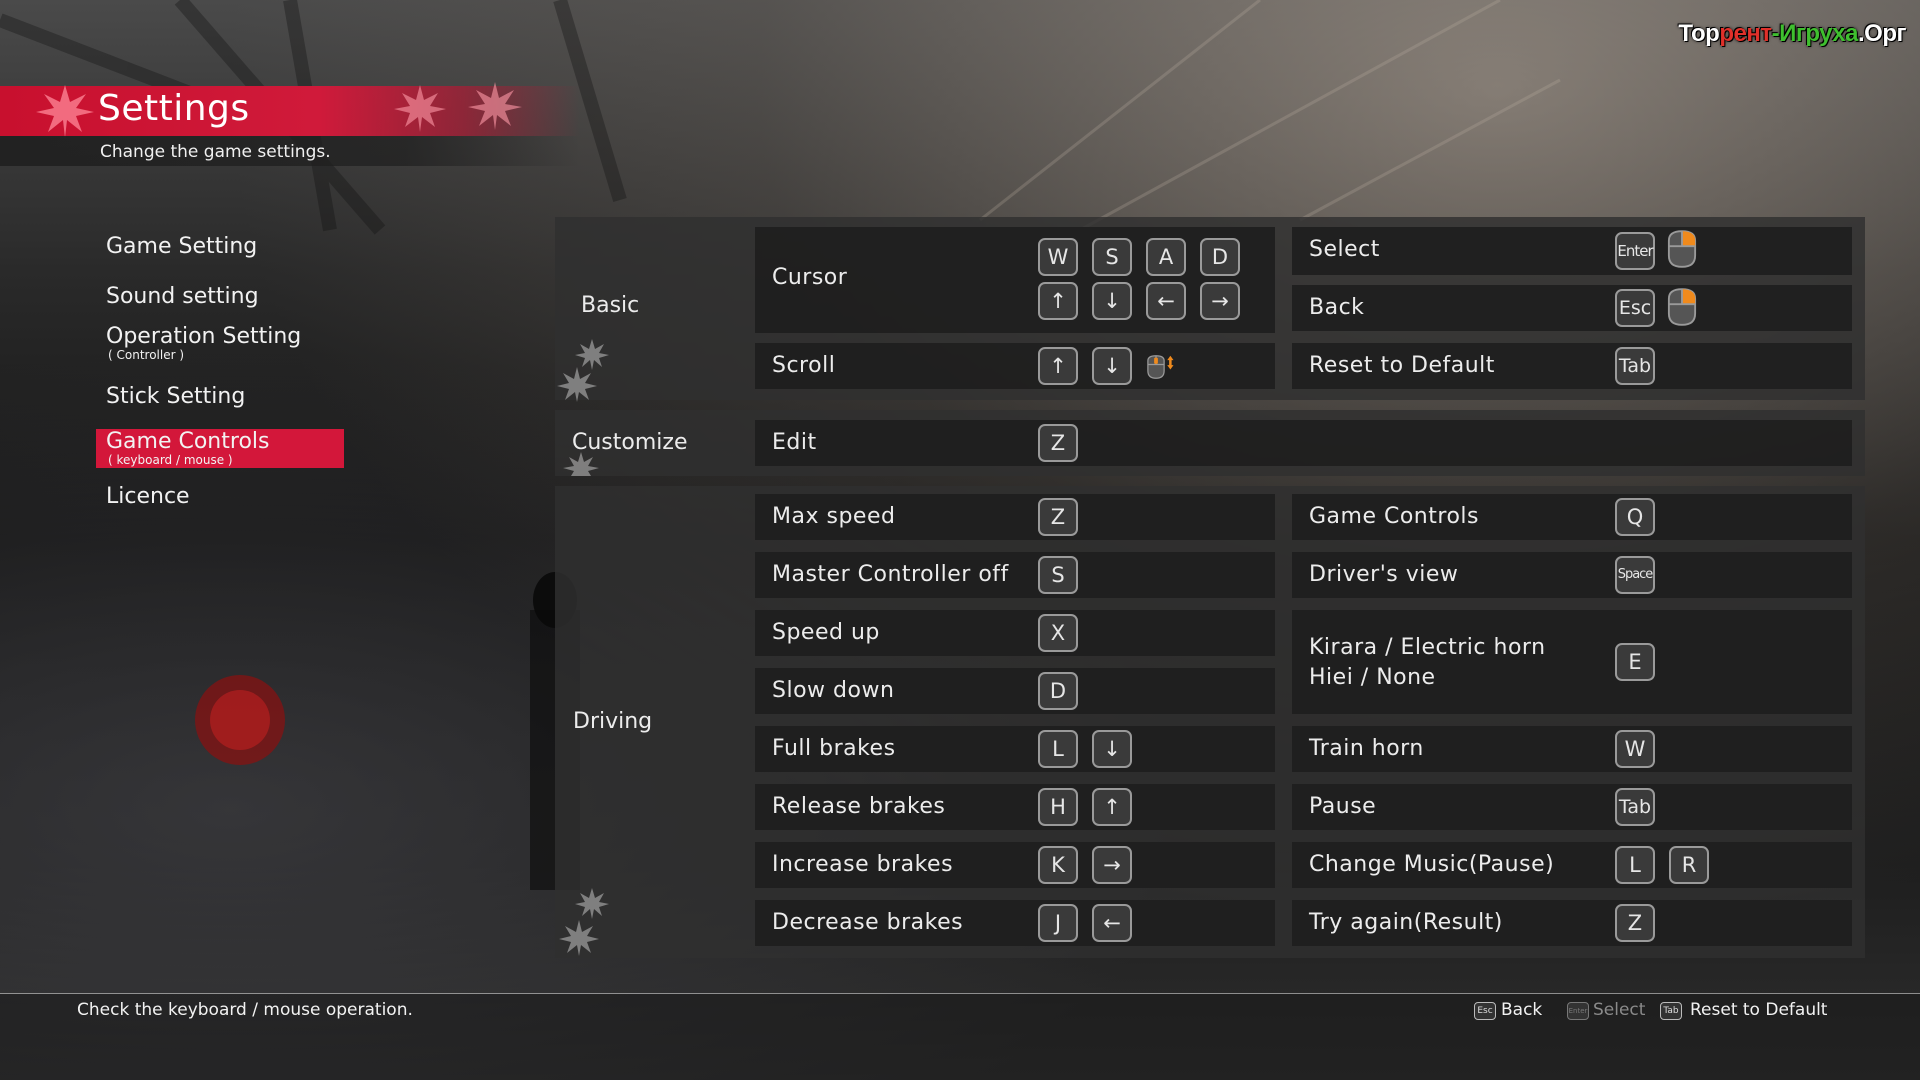 The height and width of the screenshot is (1080, 1920). I want to click on mouse-right-click-icon, so click(1682, 307).